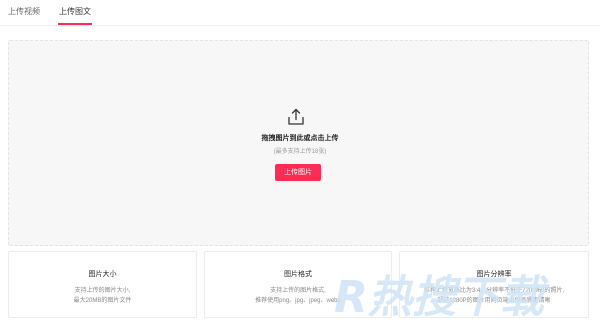 The image size is (600, 324). What do you see at coordinates (296, 116) in the screenshot?
I see `upload-icon` at bounding box center [296, 116].